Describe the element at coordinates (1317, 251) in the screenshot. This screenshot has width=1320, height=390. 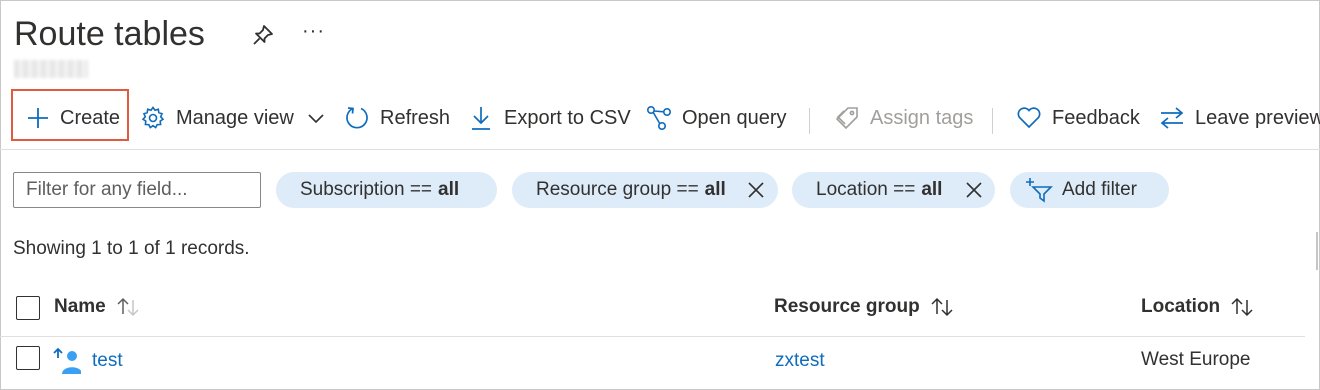
I see `scrollbar` at that location.